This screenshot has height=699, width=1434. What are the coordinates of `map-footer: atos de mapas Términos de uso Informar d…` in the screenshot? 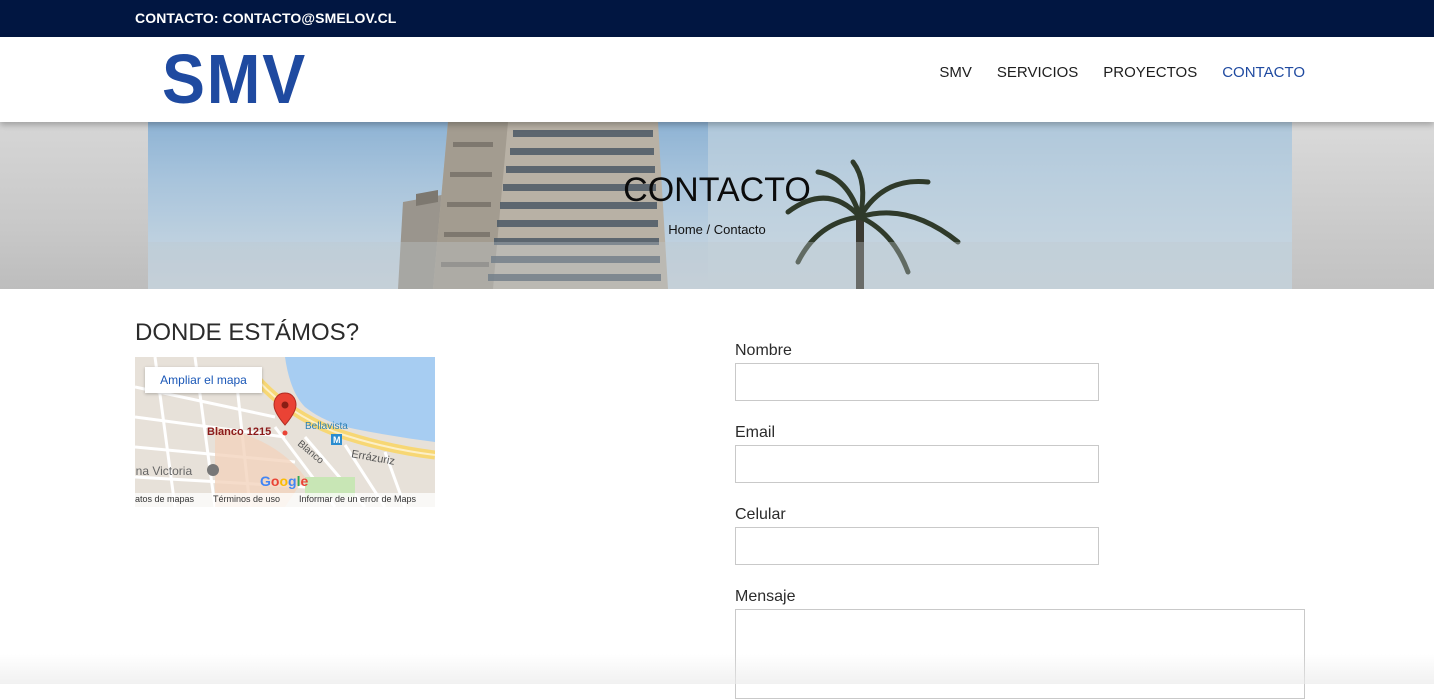 It's located at (285, 500).